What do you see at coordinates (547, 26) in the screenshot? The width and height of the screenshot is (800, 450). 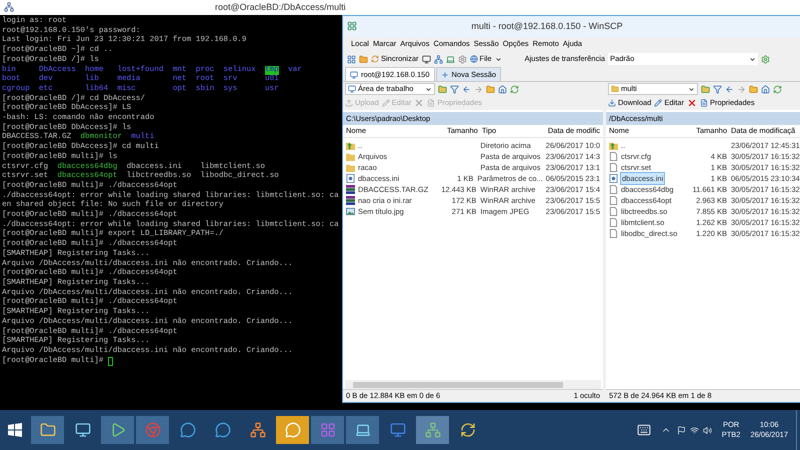 I see `window-title: multi - root@192.168.0.150 - WinSCP` at bounding box center [547, 26].